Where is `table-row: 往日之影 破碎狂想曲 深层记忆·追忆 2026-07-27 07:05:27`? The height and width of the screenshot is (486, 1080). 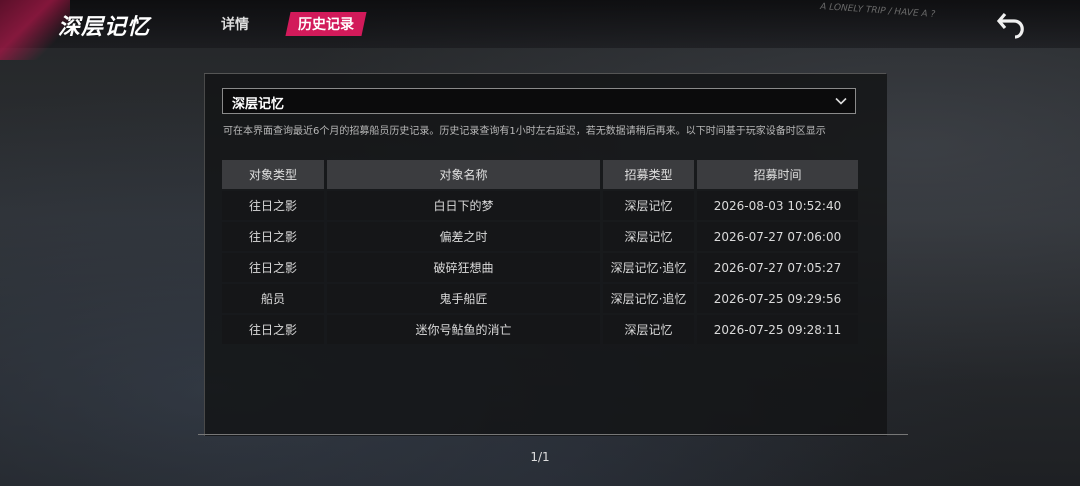
table-row: 往日之影 破碎狂想曲 深层记忆·追忆 2026-07-27 07:05:27 is located at coordinates (540, 267).